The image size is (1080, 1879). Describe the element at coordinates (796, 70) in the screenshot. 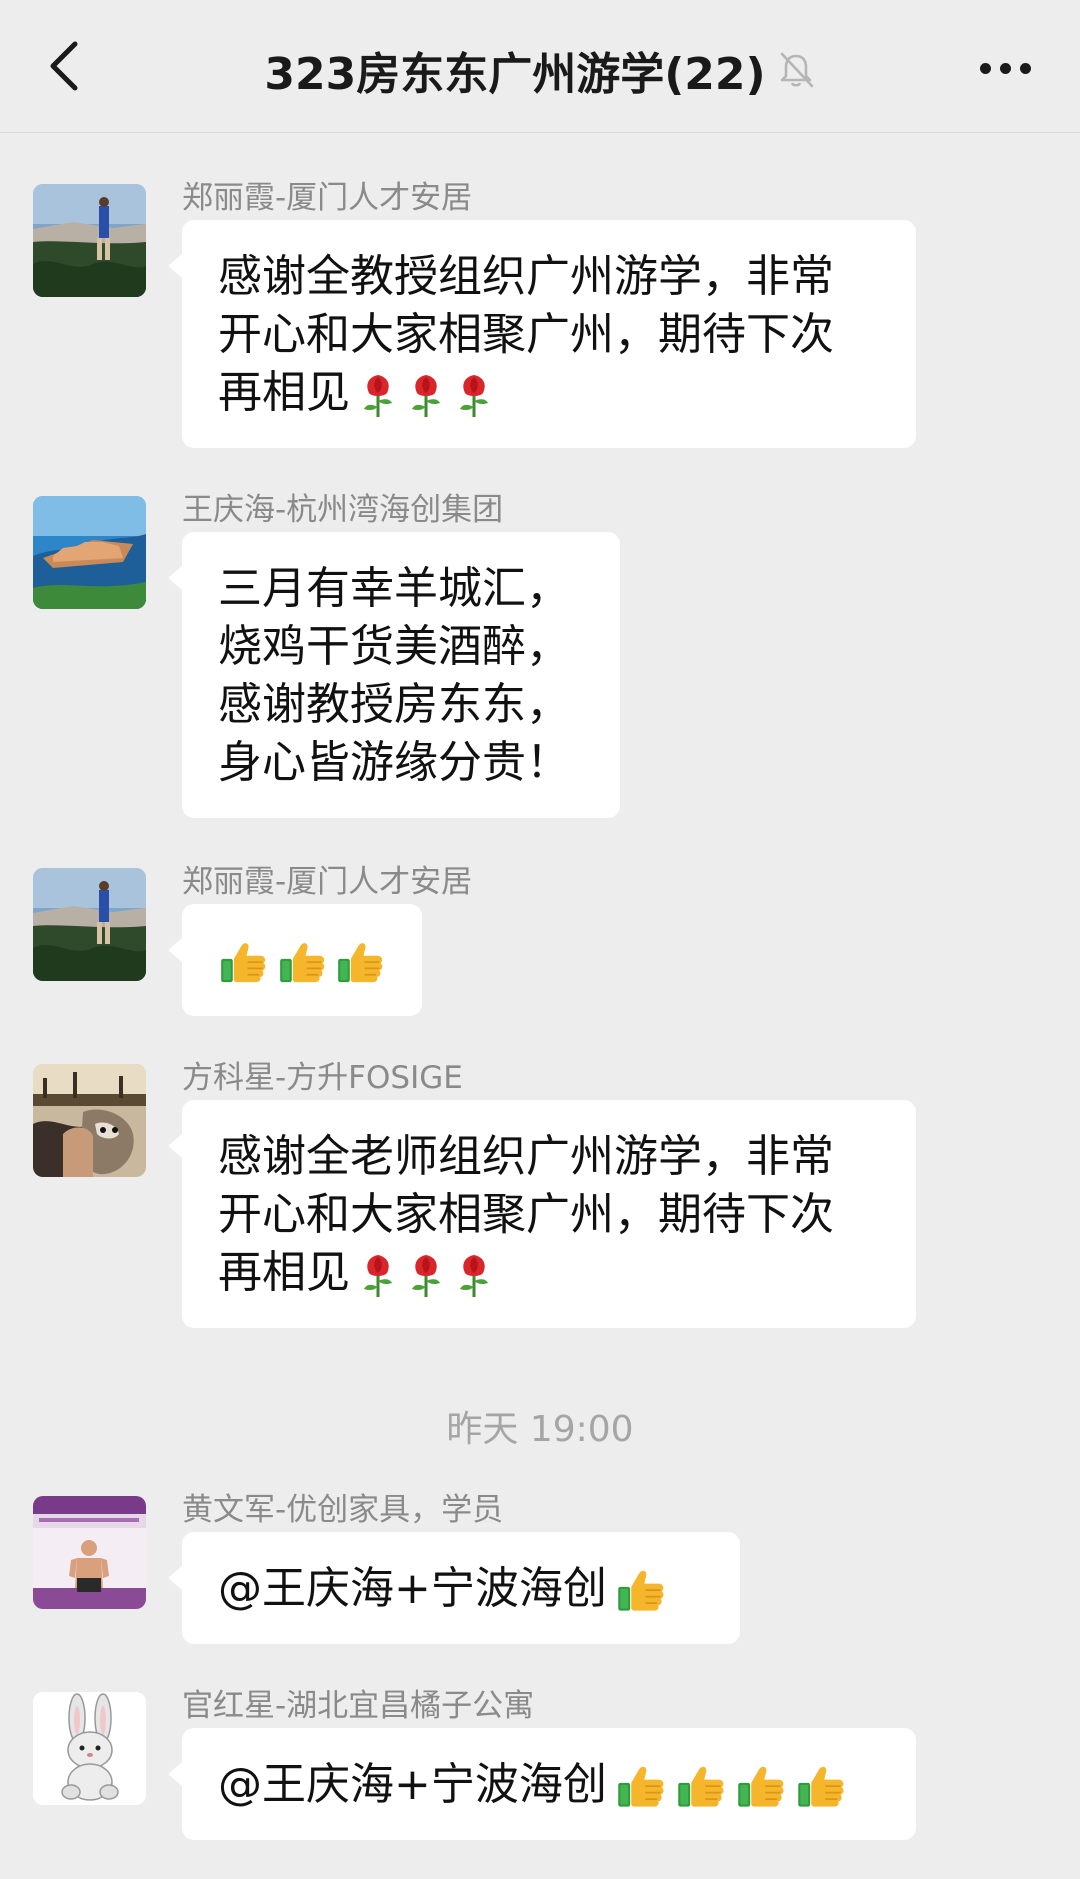

I see `bell-off-icon` at that location.